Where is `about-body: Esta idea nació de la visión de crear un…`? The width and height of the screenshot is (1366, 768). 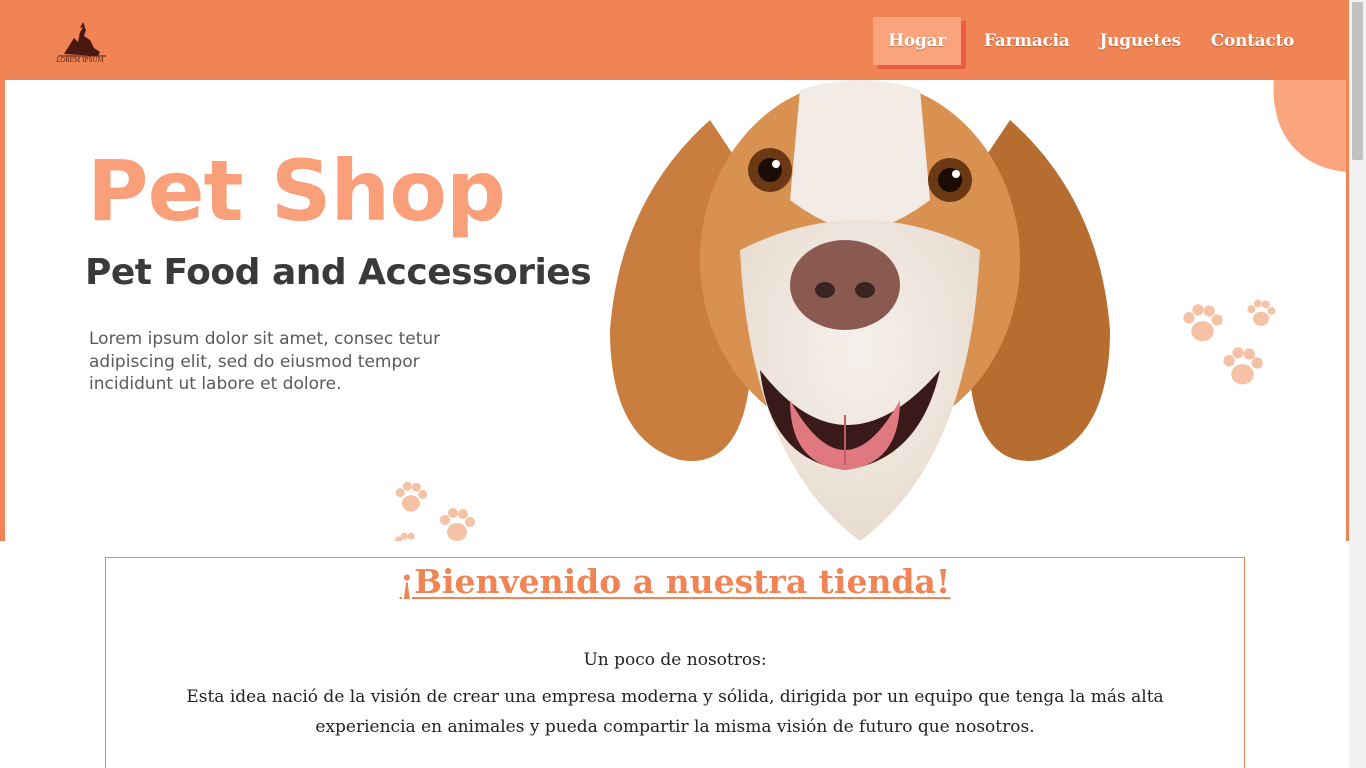
about-body: Esta idea nació de la visión de crear un… is located at coordinates (675, 712).